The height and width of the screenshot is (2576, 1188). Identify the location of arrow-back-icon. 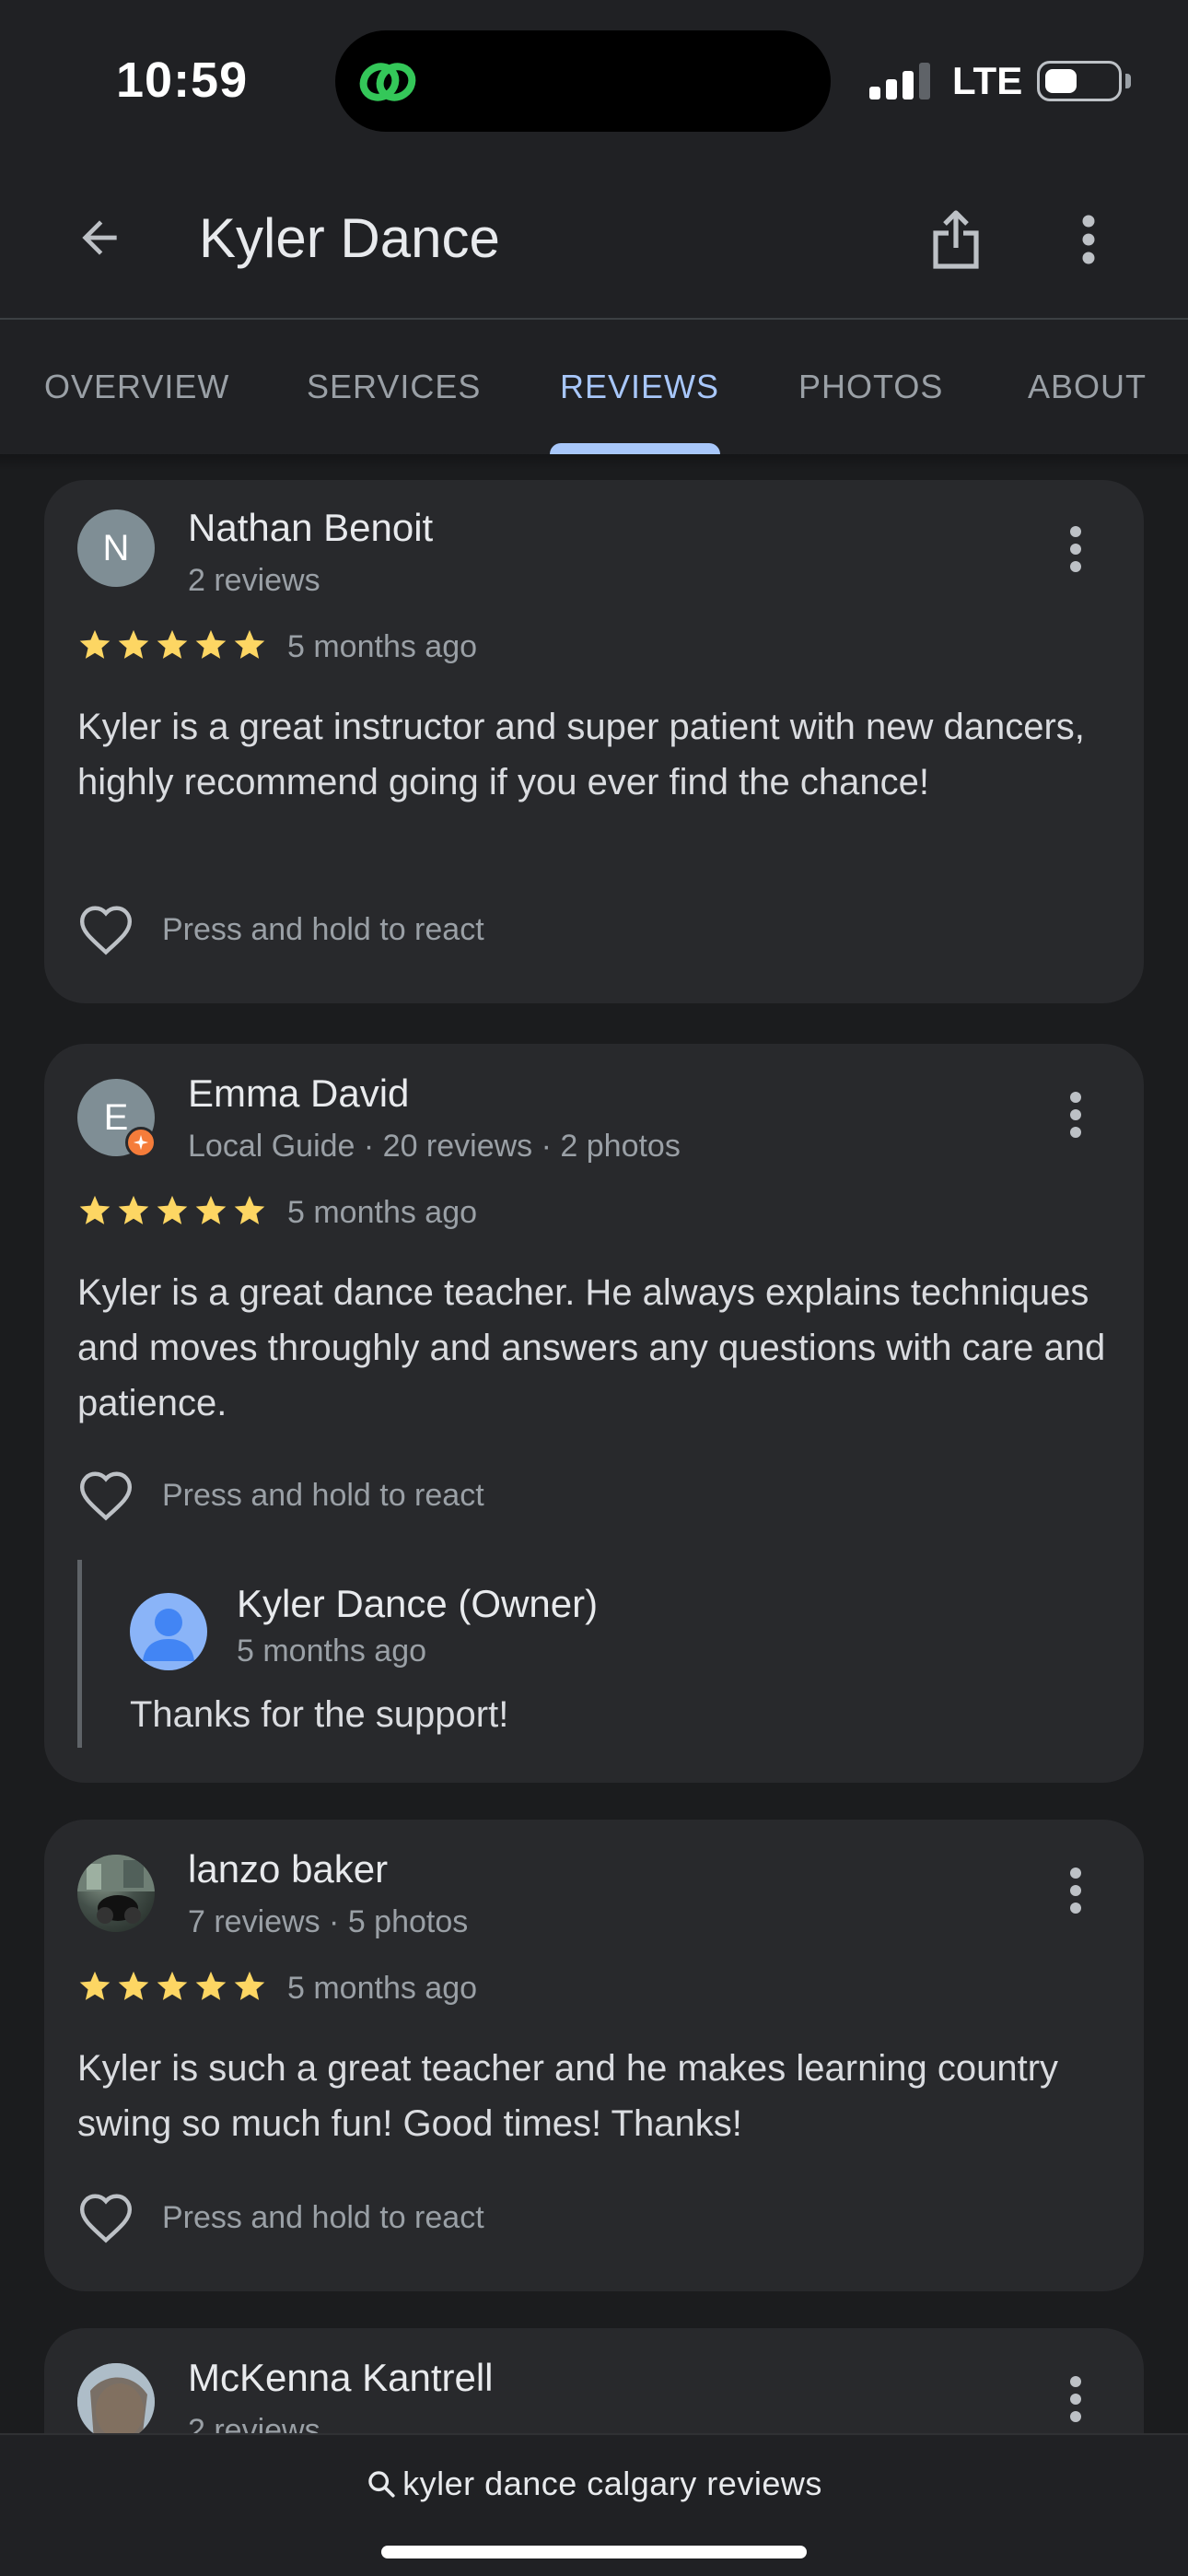
(99, 237).